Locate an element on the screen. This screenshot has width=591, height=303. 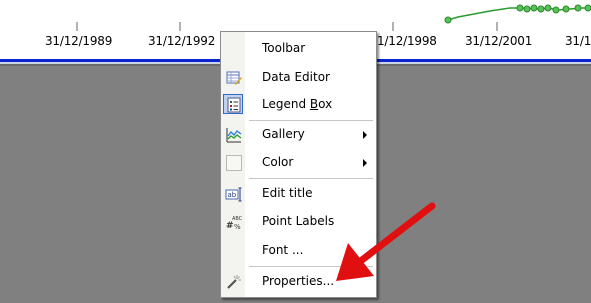
data-editor-icon is located at coordinates (234, 78).